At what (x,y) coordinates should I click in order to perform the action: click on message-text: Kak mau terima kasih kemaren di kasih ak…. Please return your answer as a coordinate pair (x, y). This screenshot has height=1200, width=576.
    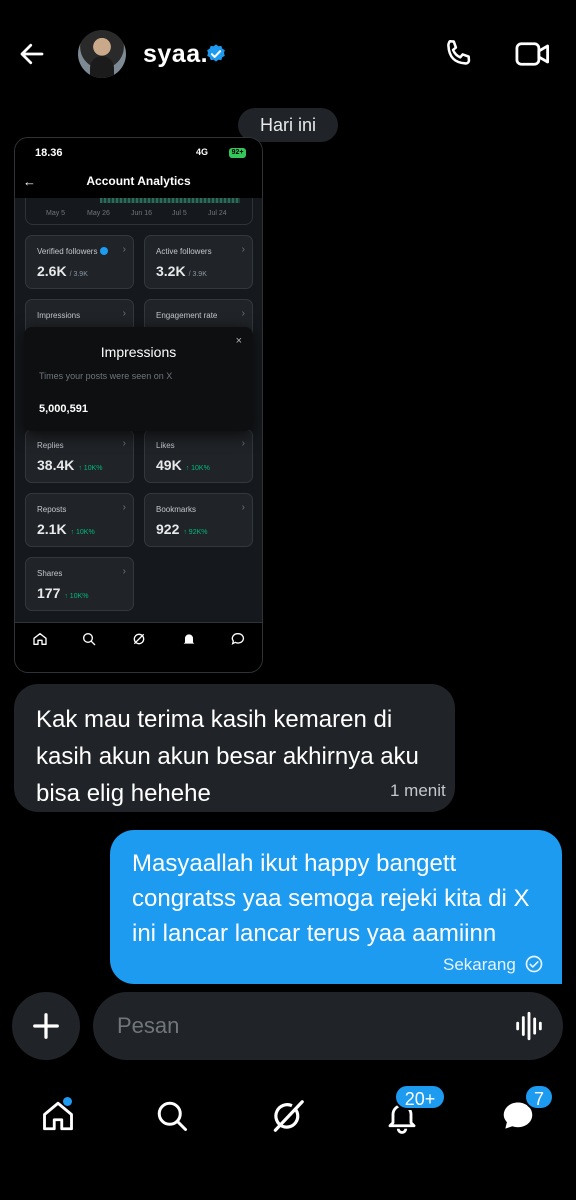
    Looking at the image, I should click on (227, 756).